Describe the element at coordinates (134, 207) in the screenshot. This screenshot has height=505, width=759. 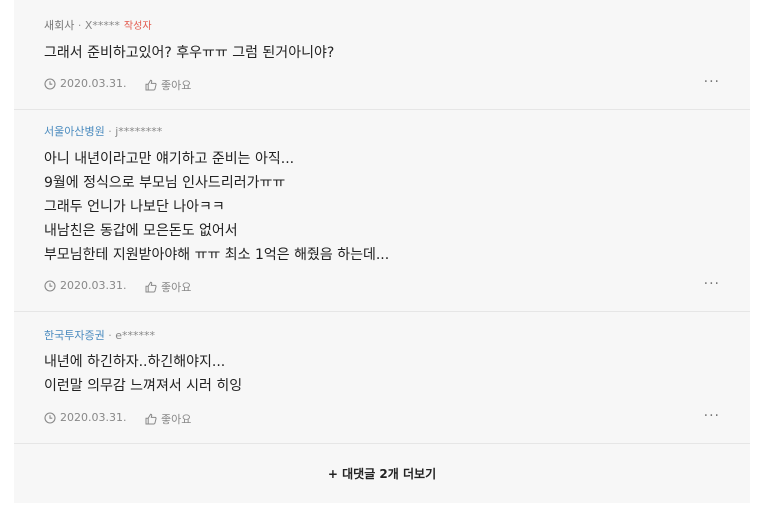
I see `comment-line: 그래두 언니가 나보단 나아ㅋㅋ` at that location.